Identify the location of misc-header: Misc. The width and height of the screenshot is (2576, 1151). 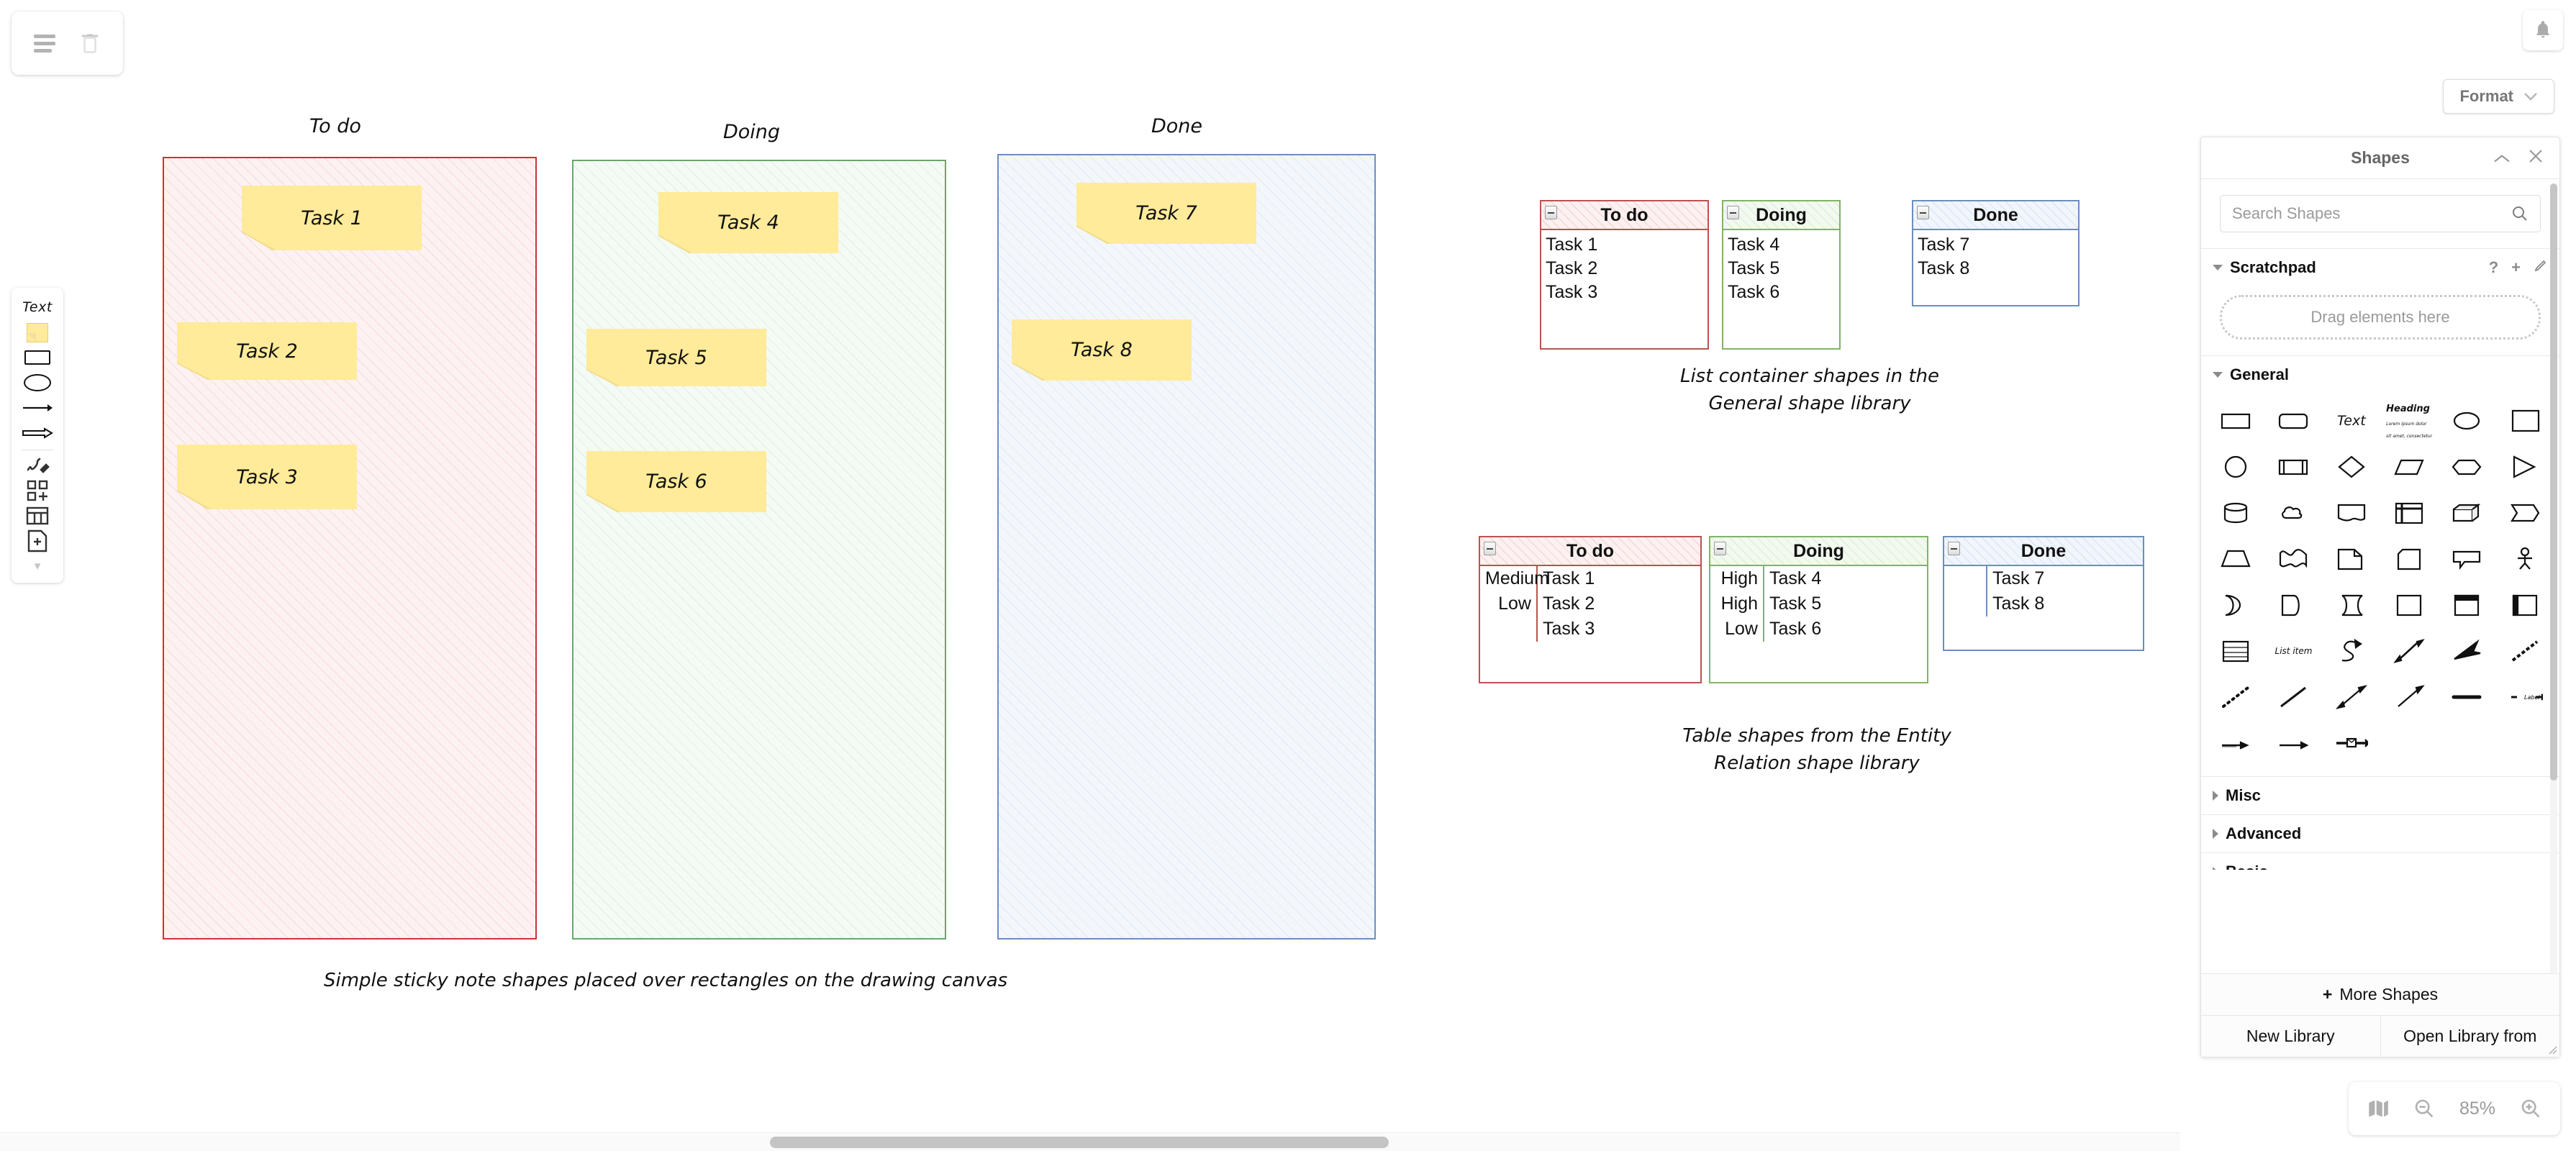
(2380, 795).